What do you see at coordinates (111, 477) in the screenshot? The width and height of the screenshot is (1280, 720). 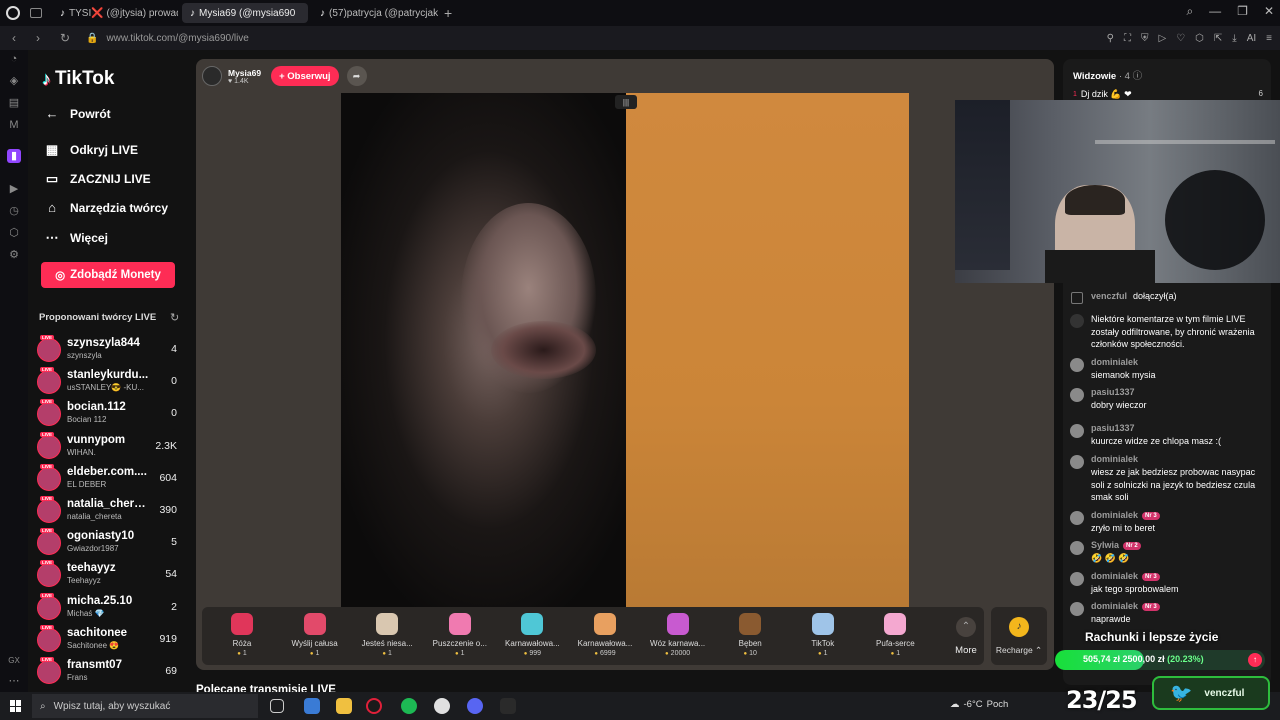 I see `creator-row: LIVE eldeber.com.... EL DEBER 604` at bounding box center [111, 477].